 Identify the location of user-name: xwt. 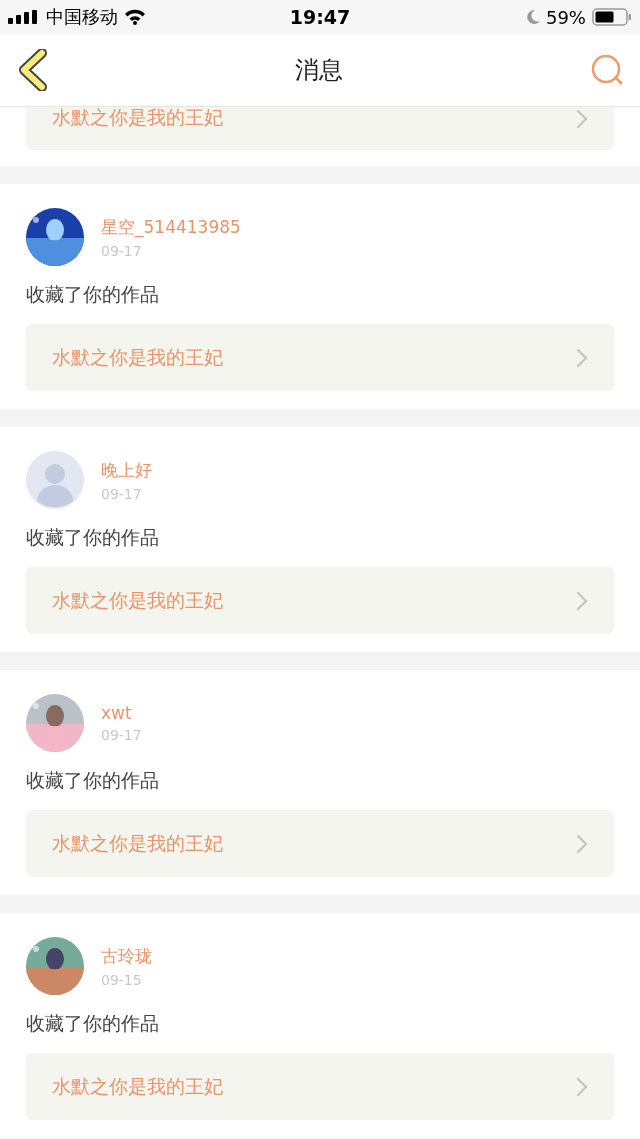
(121, 713).